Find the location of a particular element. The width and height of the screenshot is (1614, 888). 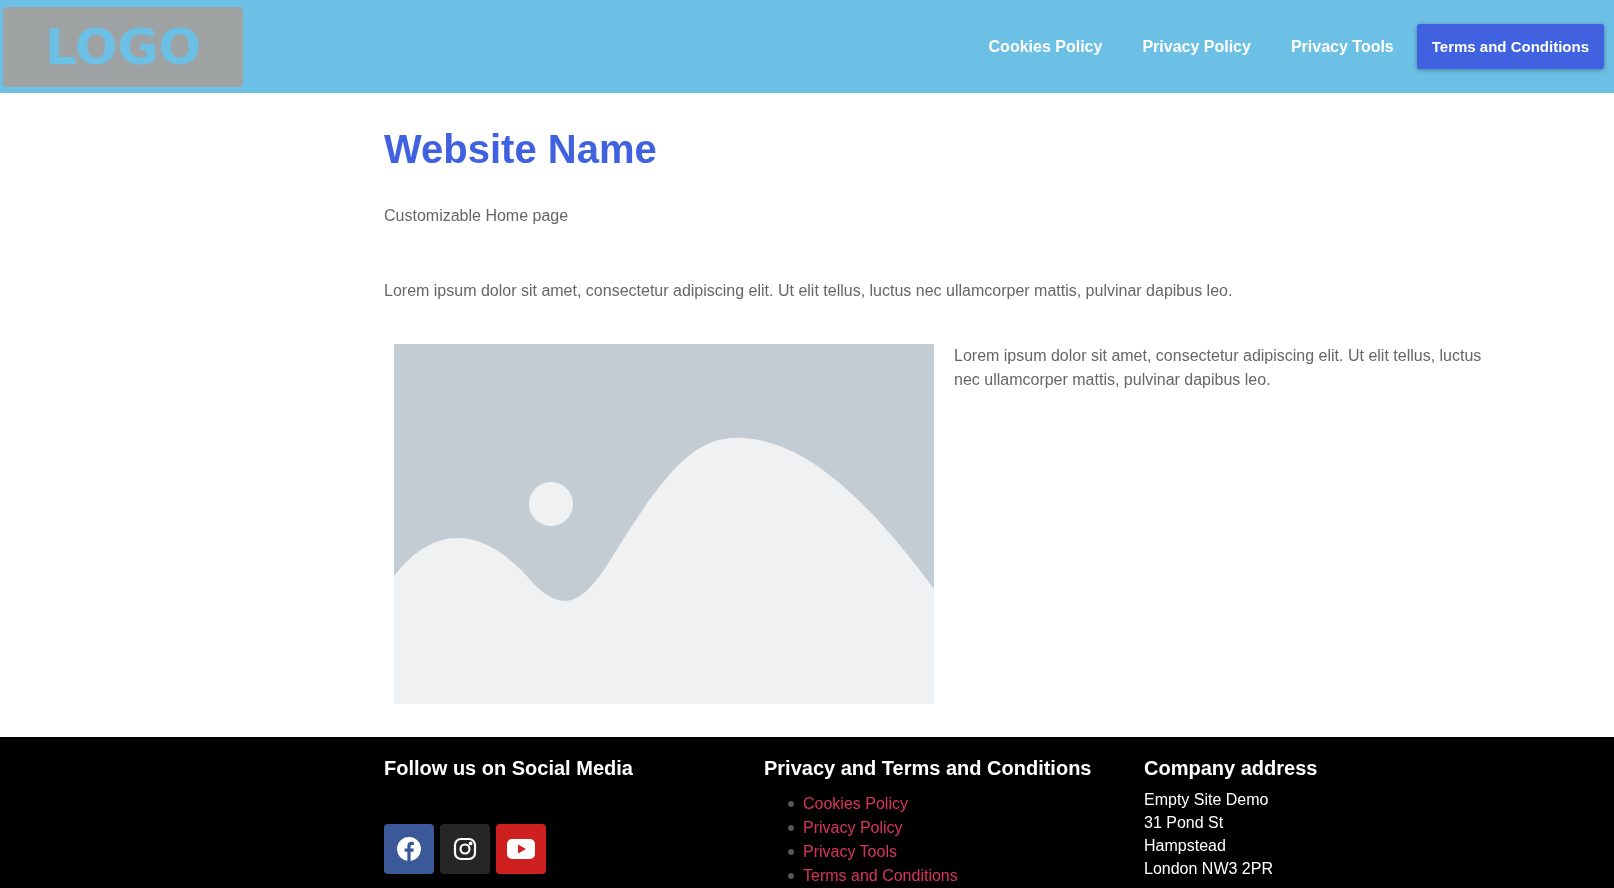

footer-link: Terms and Conditions is located at coordinates (880, 876).